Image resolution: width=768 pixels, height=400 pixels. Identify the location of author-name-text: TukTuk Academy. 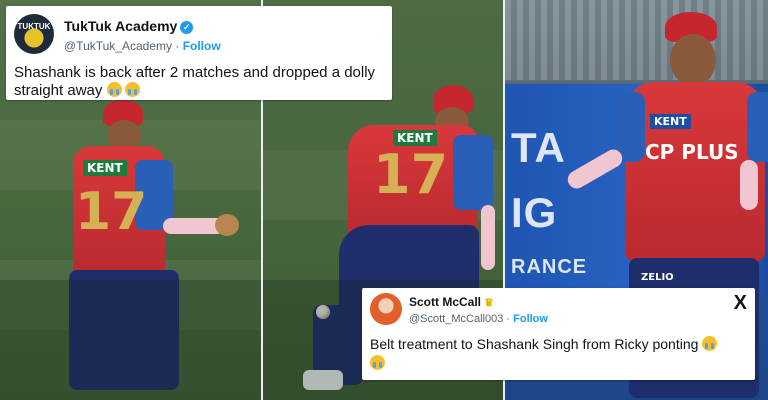
(121, 26).